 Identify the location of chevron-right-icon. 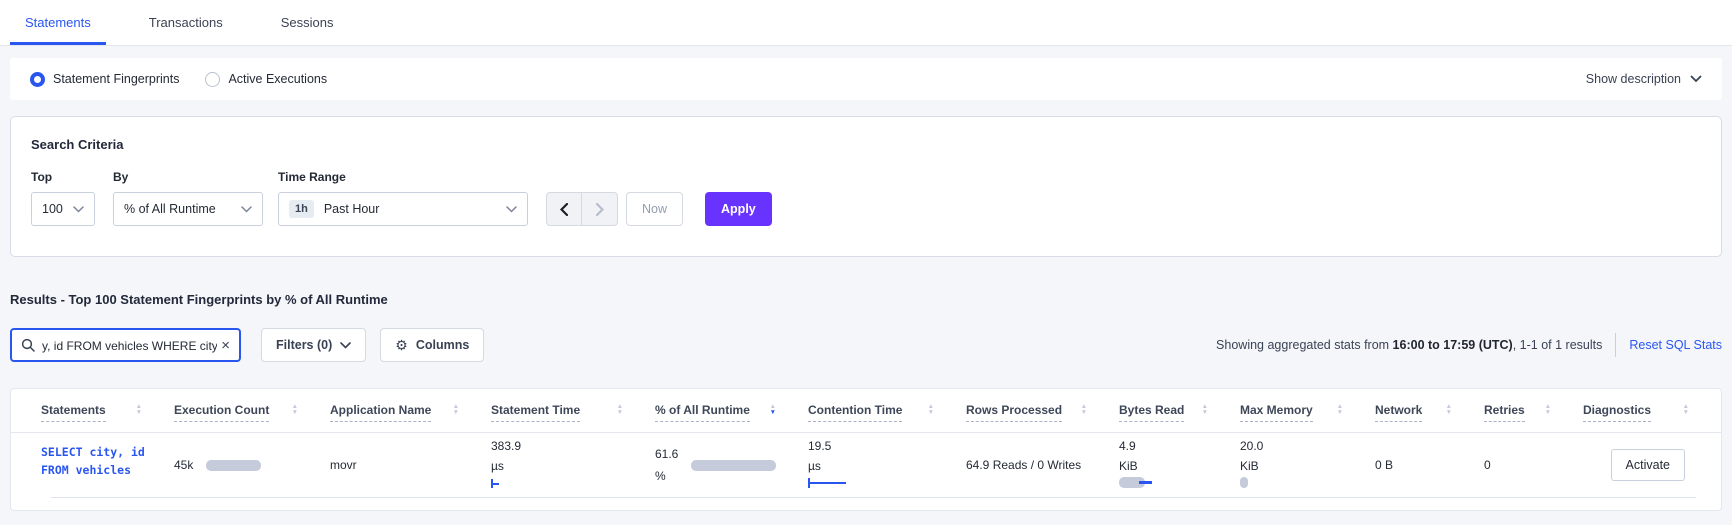
(599, 209).